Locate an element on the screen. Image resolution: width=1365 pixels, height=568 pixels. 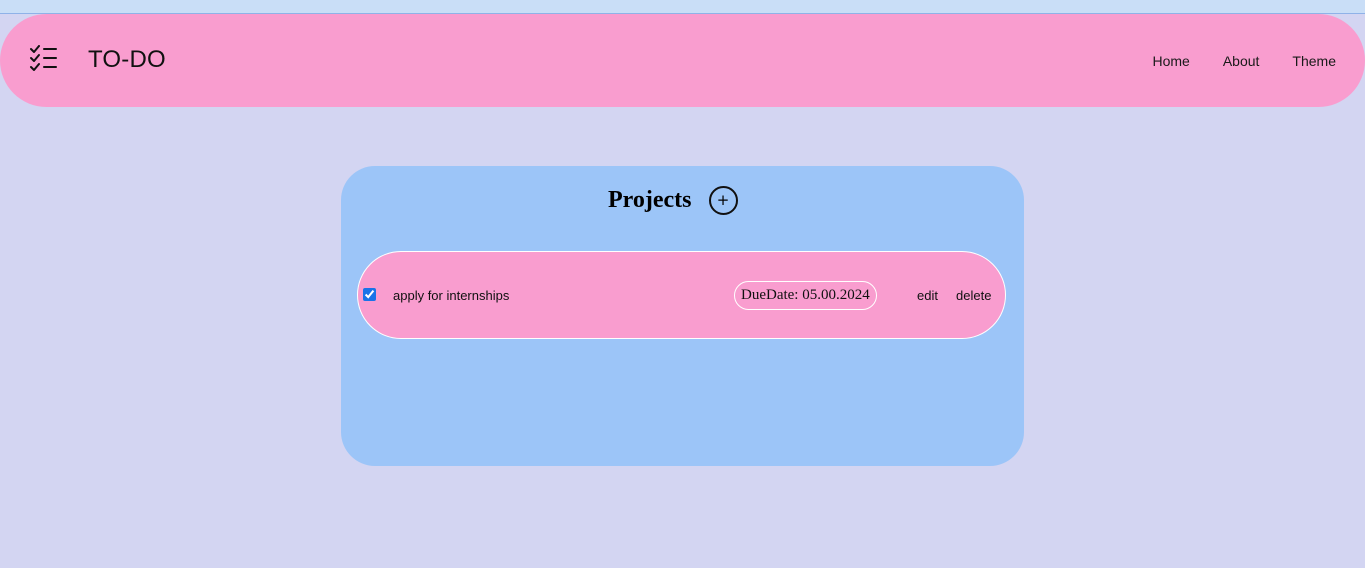
nav-theme-link: Theme is located at coordinates (1314, 61).